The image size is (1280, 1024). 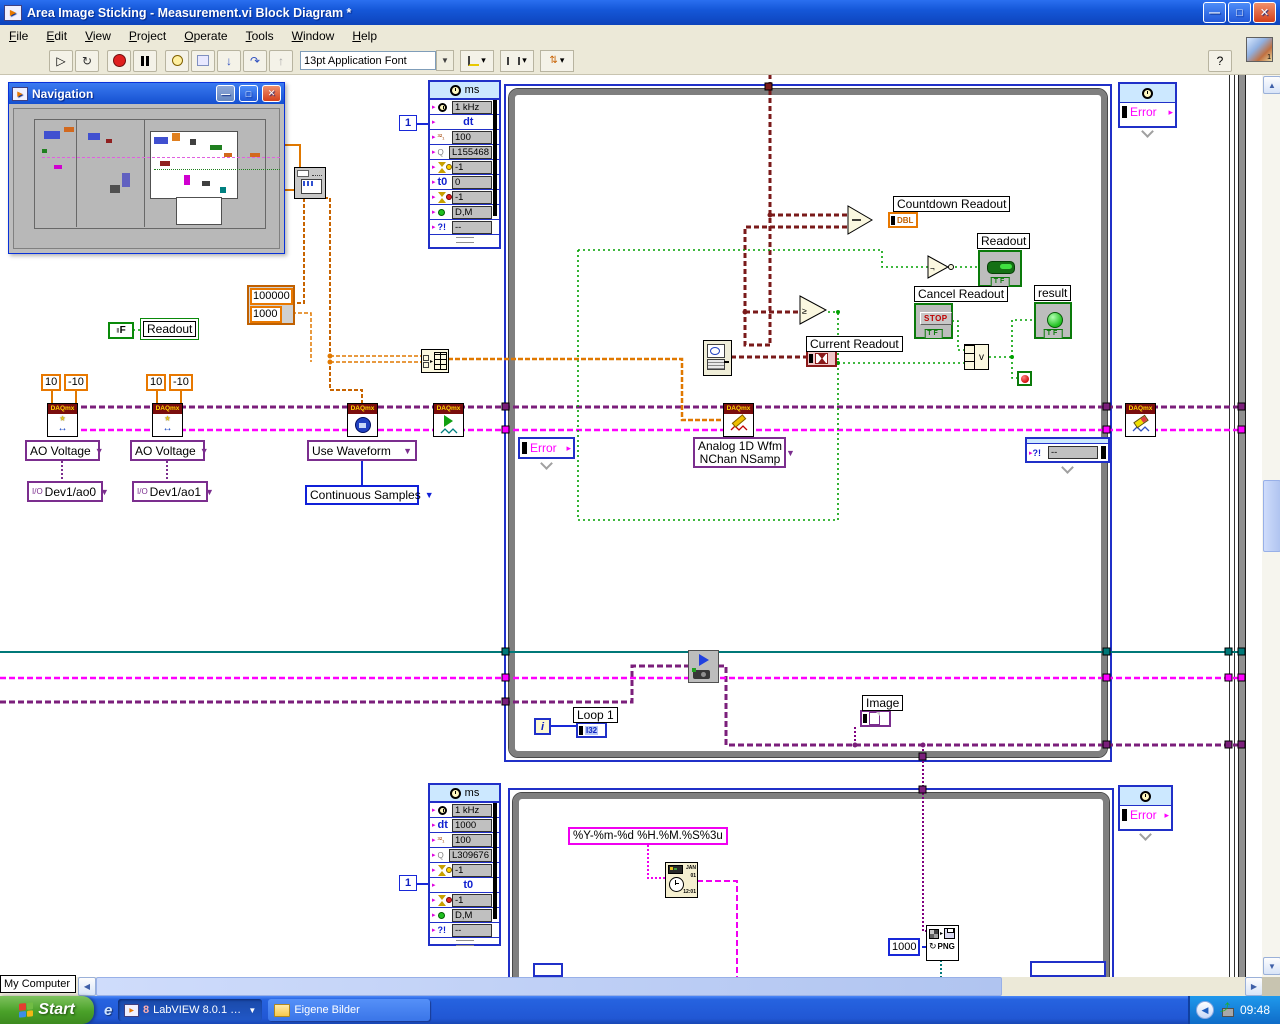 What do you see at coordinates (744, 452) in the screenshot?
I see `analog-wfm-dropdown: Analog 1D Wfm NChan NSamp ▼` at bounding box center [744, 452].